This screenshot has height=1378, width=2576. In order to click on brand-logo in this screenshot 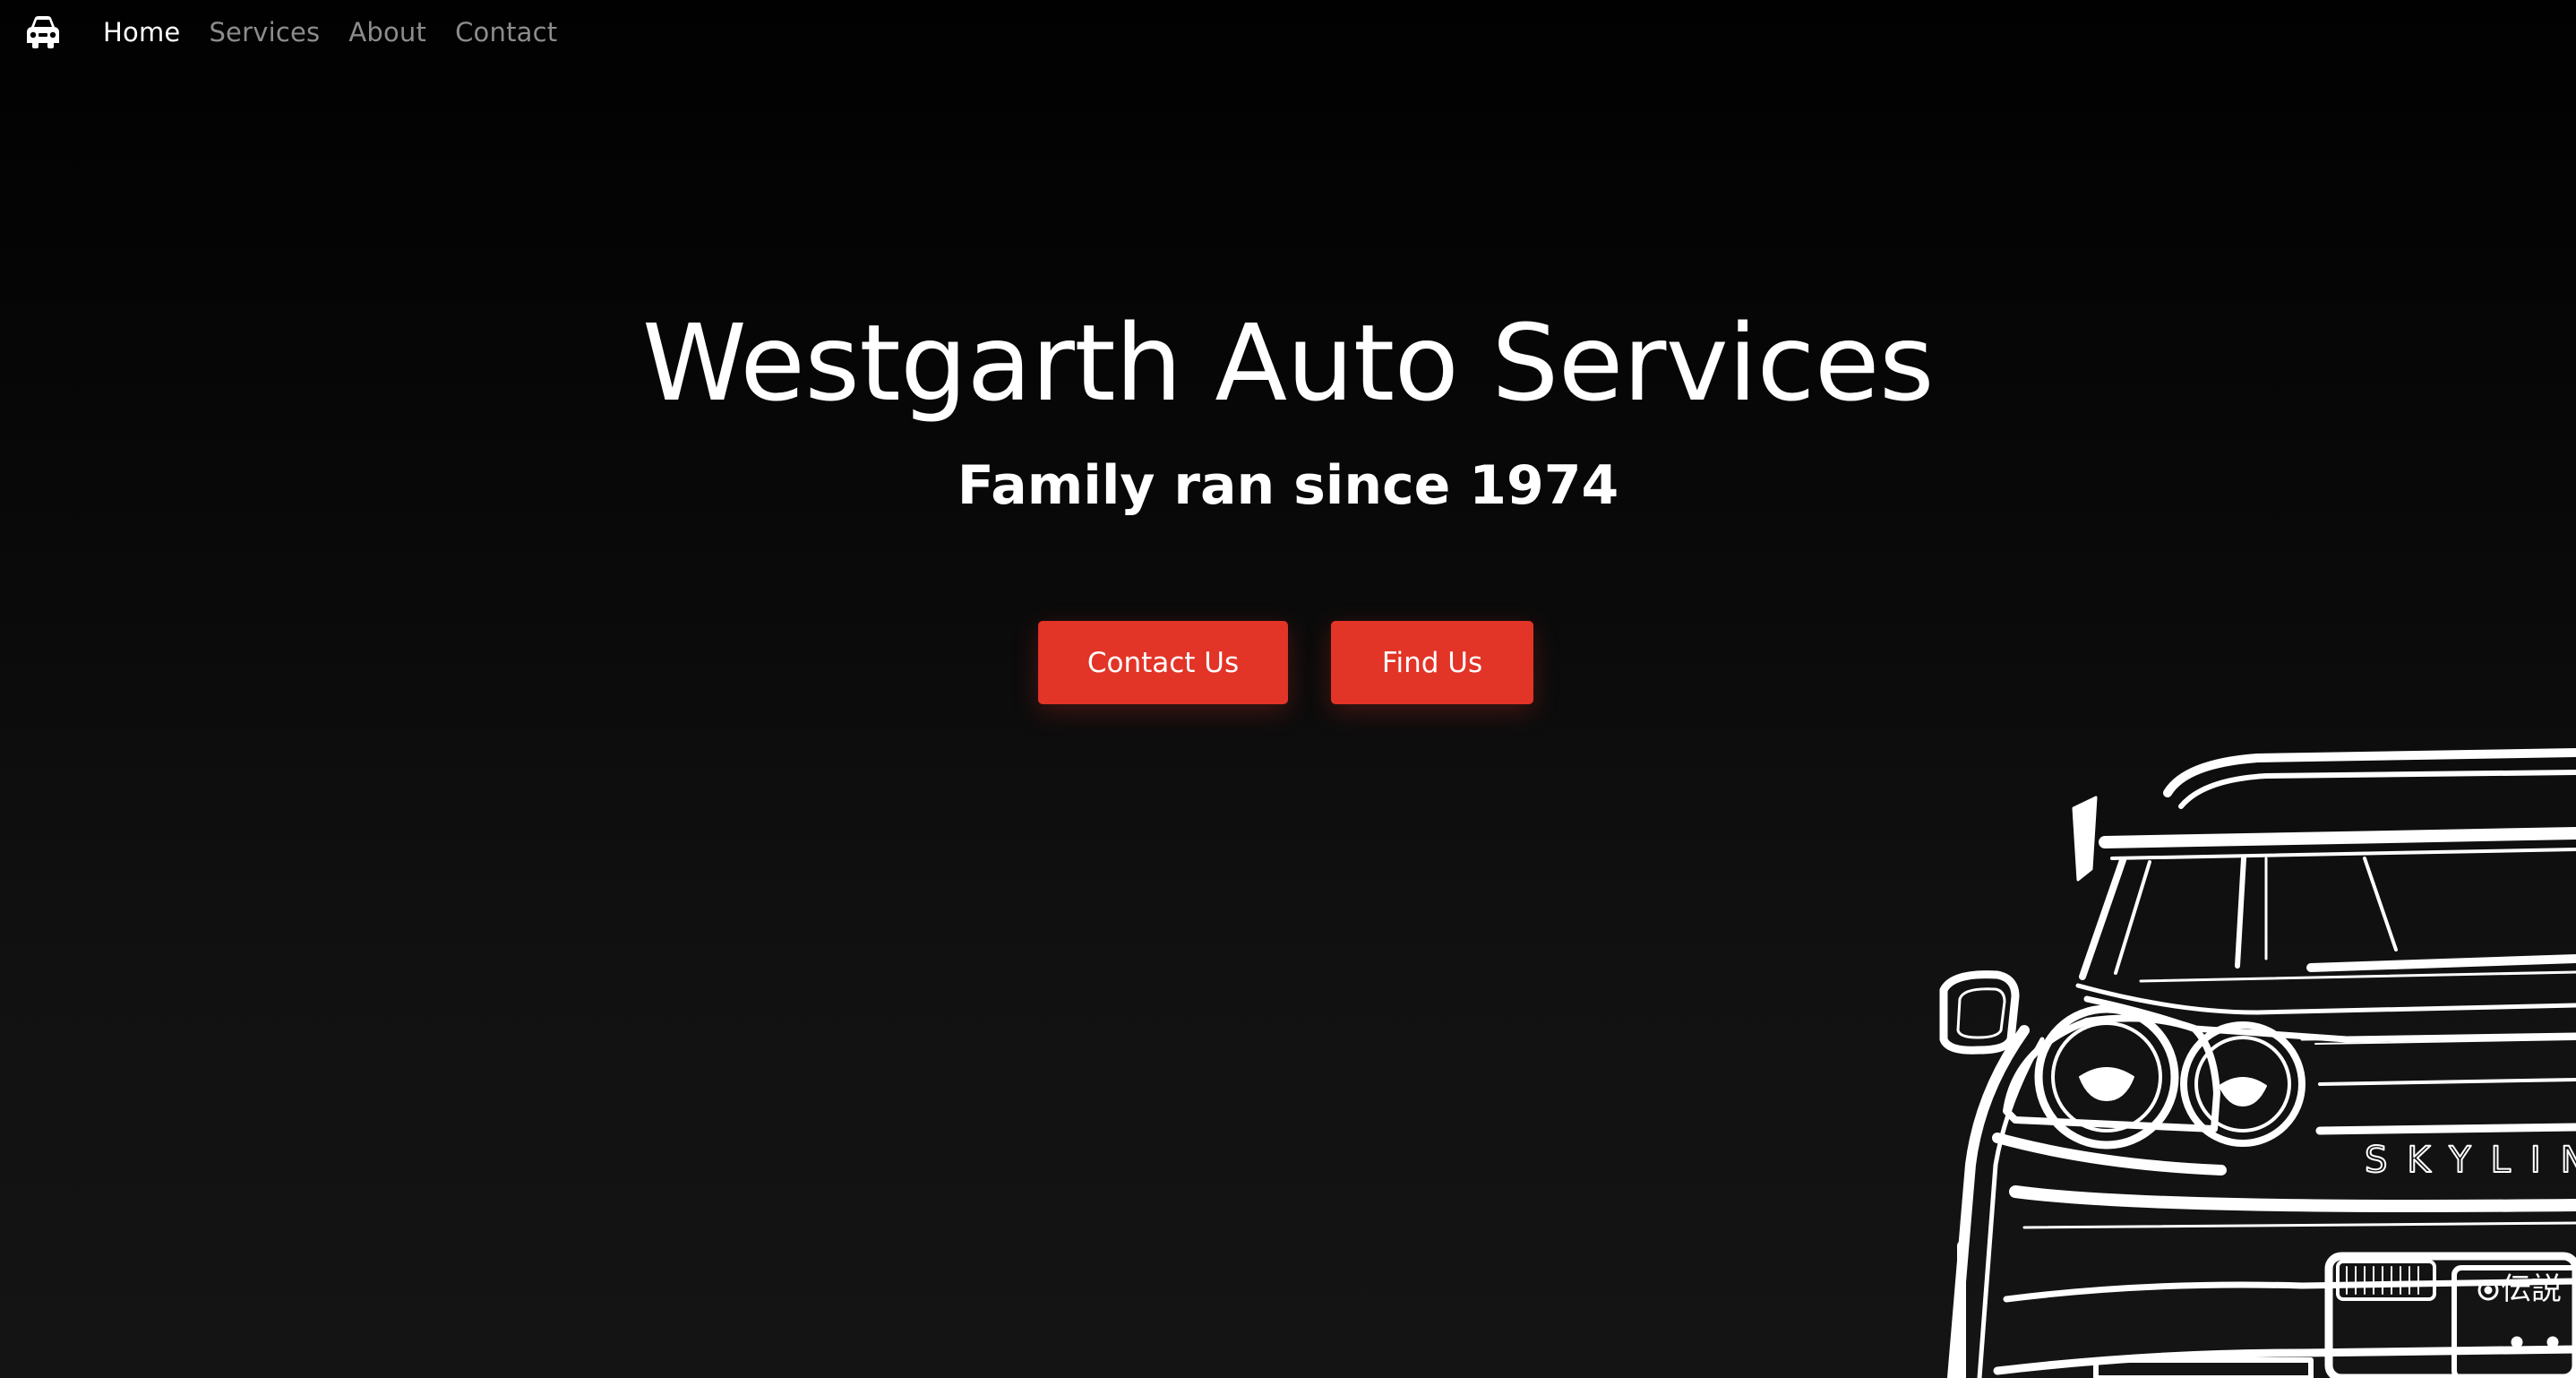, I will do `click(43, 32)`.